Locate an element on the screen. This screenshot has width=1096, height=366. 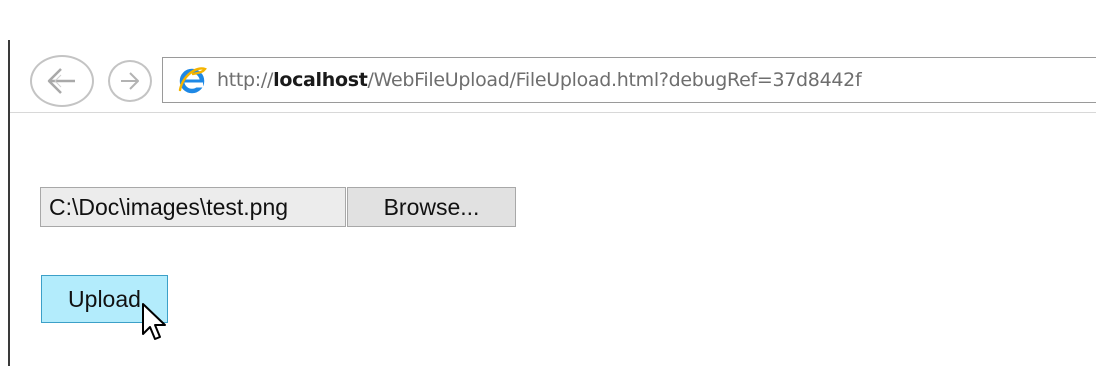
url-prefix: http:// is located at coordinates (245, 80).